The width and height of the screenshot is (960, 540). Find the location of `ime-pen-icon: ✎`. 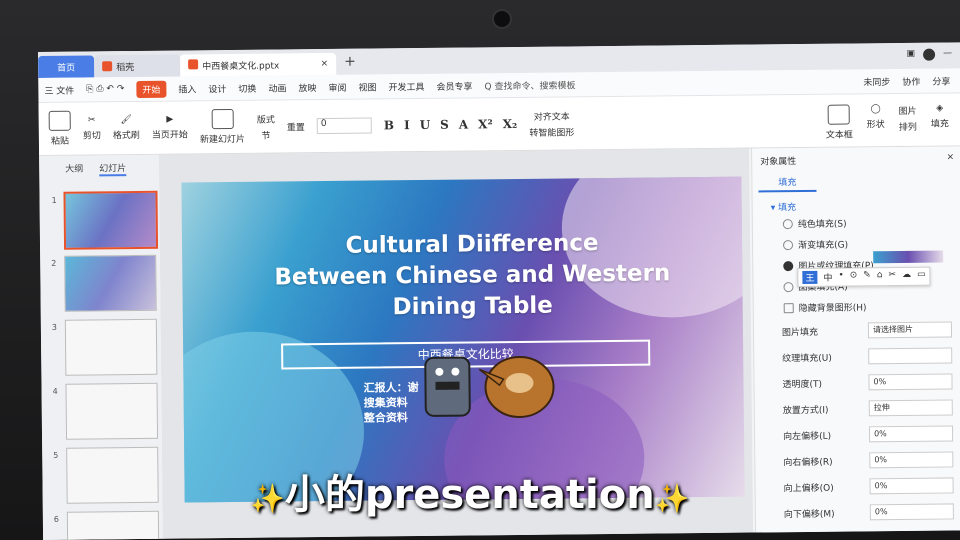

ime-pen-icon: ✎ is located at coordinates (867, 276).